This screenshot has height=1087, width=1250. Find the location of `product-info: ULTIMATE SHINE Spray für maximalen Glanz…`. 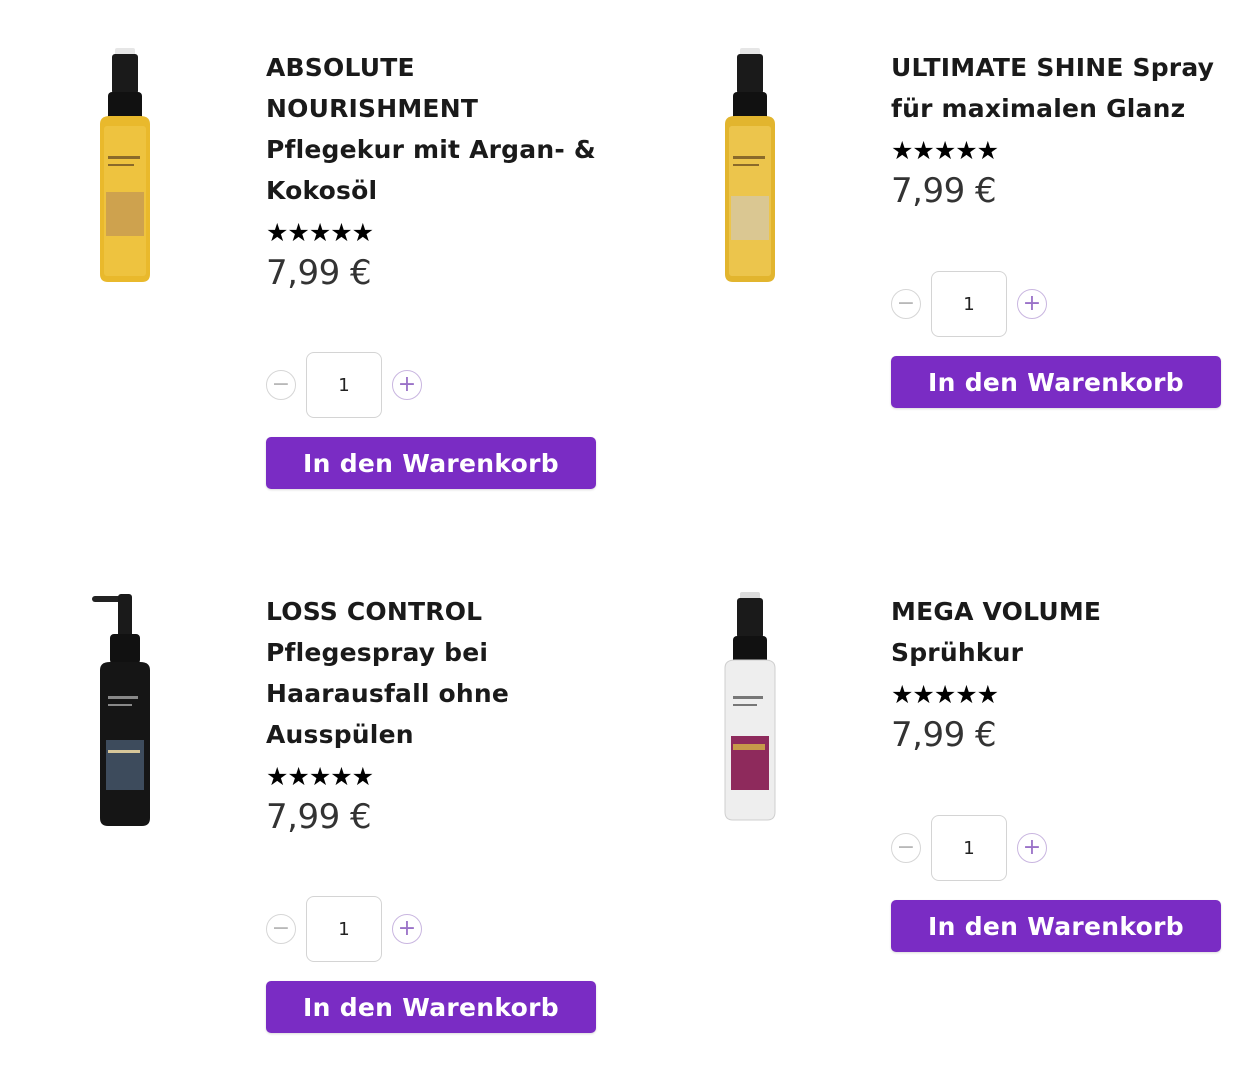

product-info: ULTIMATE SHINE Spray für maximalen Glanz… is located at coordinates (1061, 129).